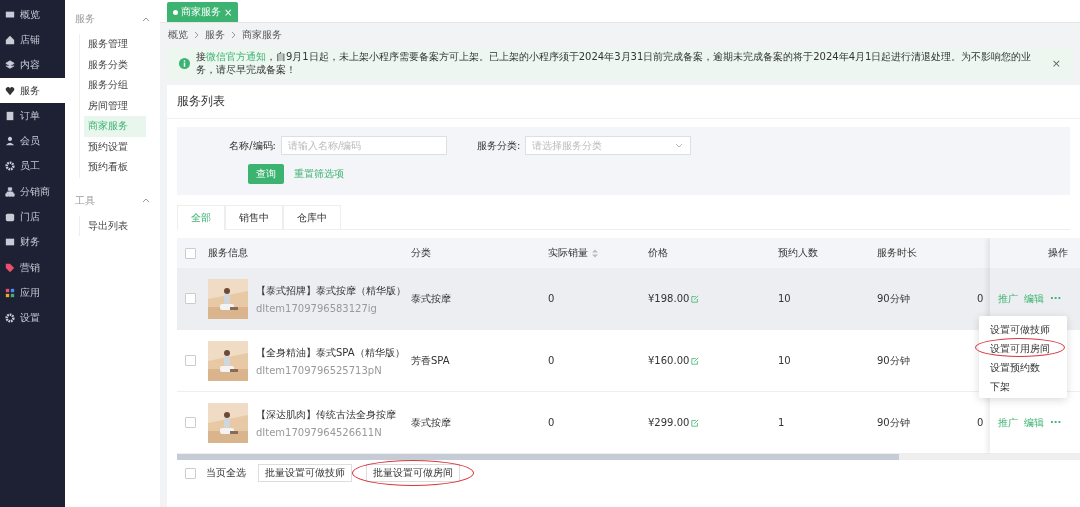  I want to click on service-code: dItem17097964526611N, so click(319, 432).